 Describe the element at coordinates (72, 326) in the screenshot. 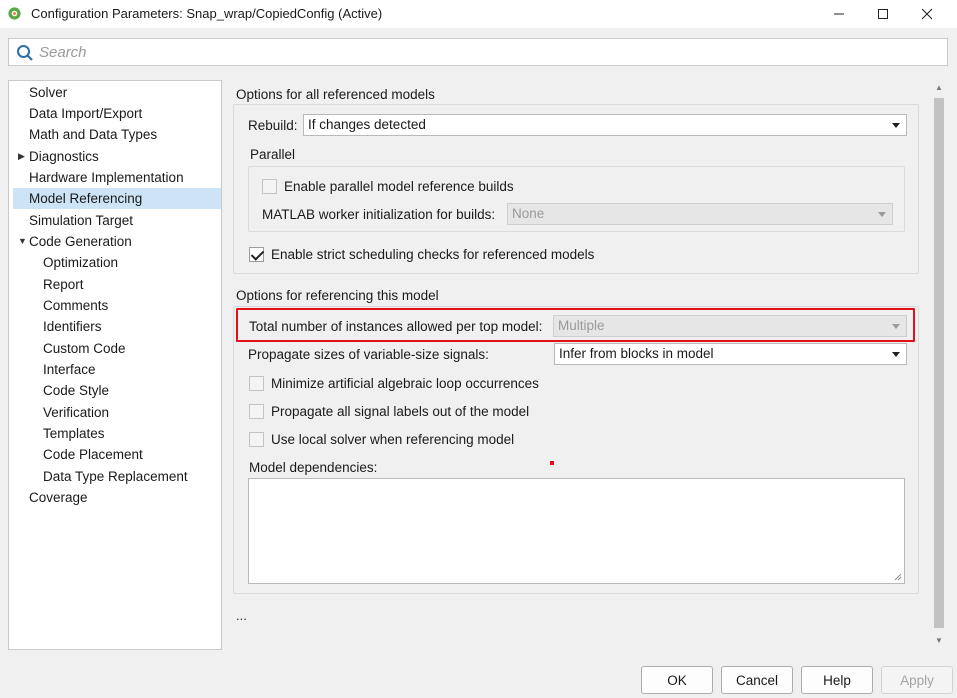

I see `tree-item-label: Identifiers` at that location.